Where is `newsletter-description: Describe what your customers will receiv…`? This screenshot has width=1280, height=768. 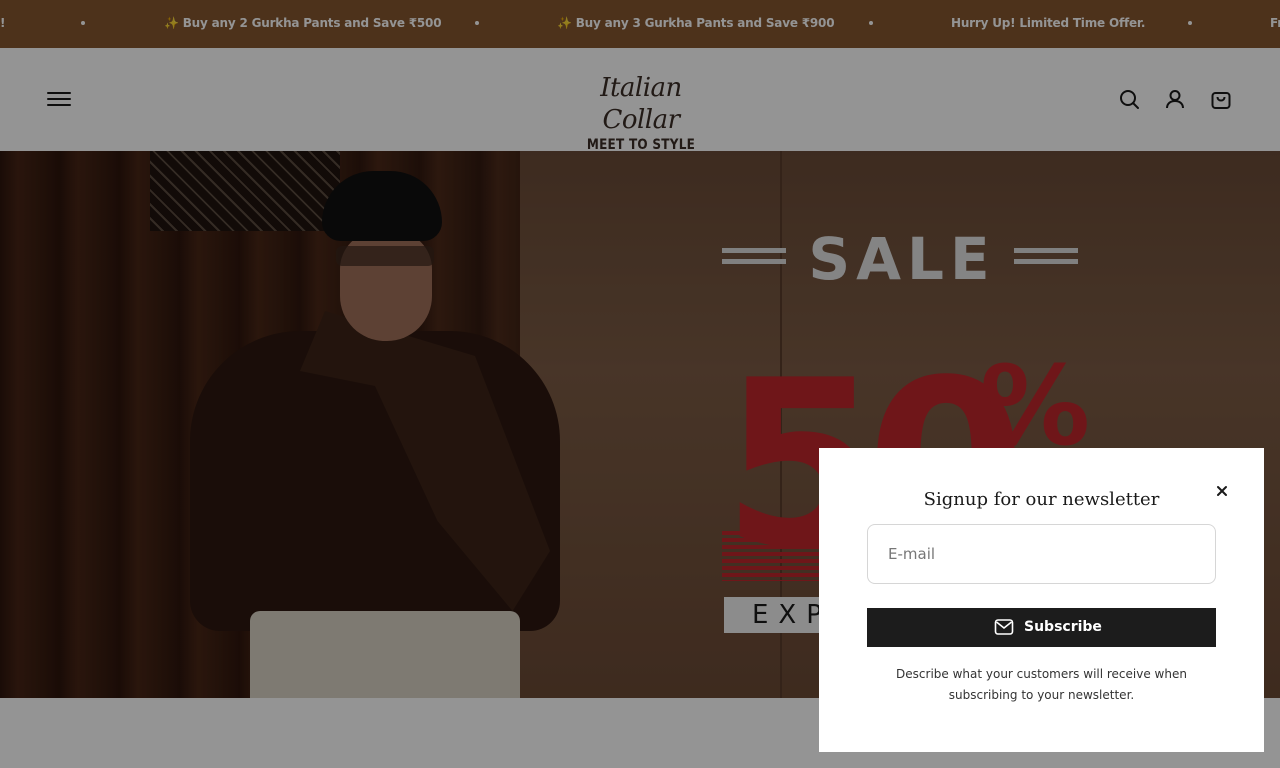
newsletter-description: Describe what your customers will receiv… is located at coordinates (1041, 684).